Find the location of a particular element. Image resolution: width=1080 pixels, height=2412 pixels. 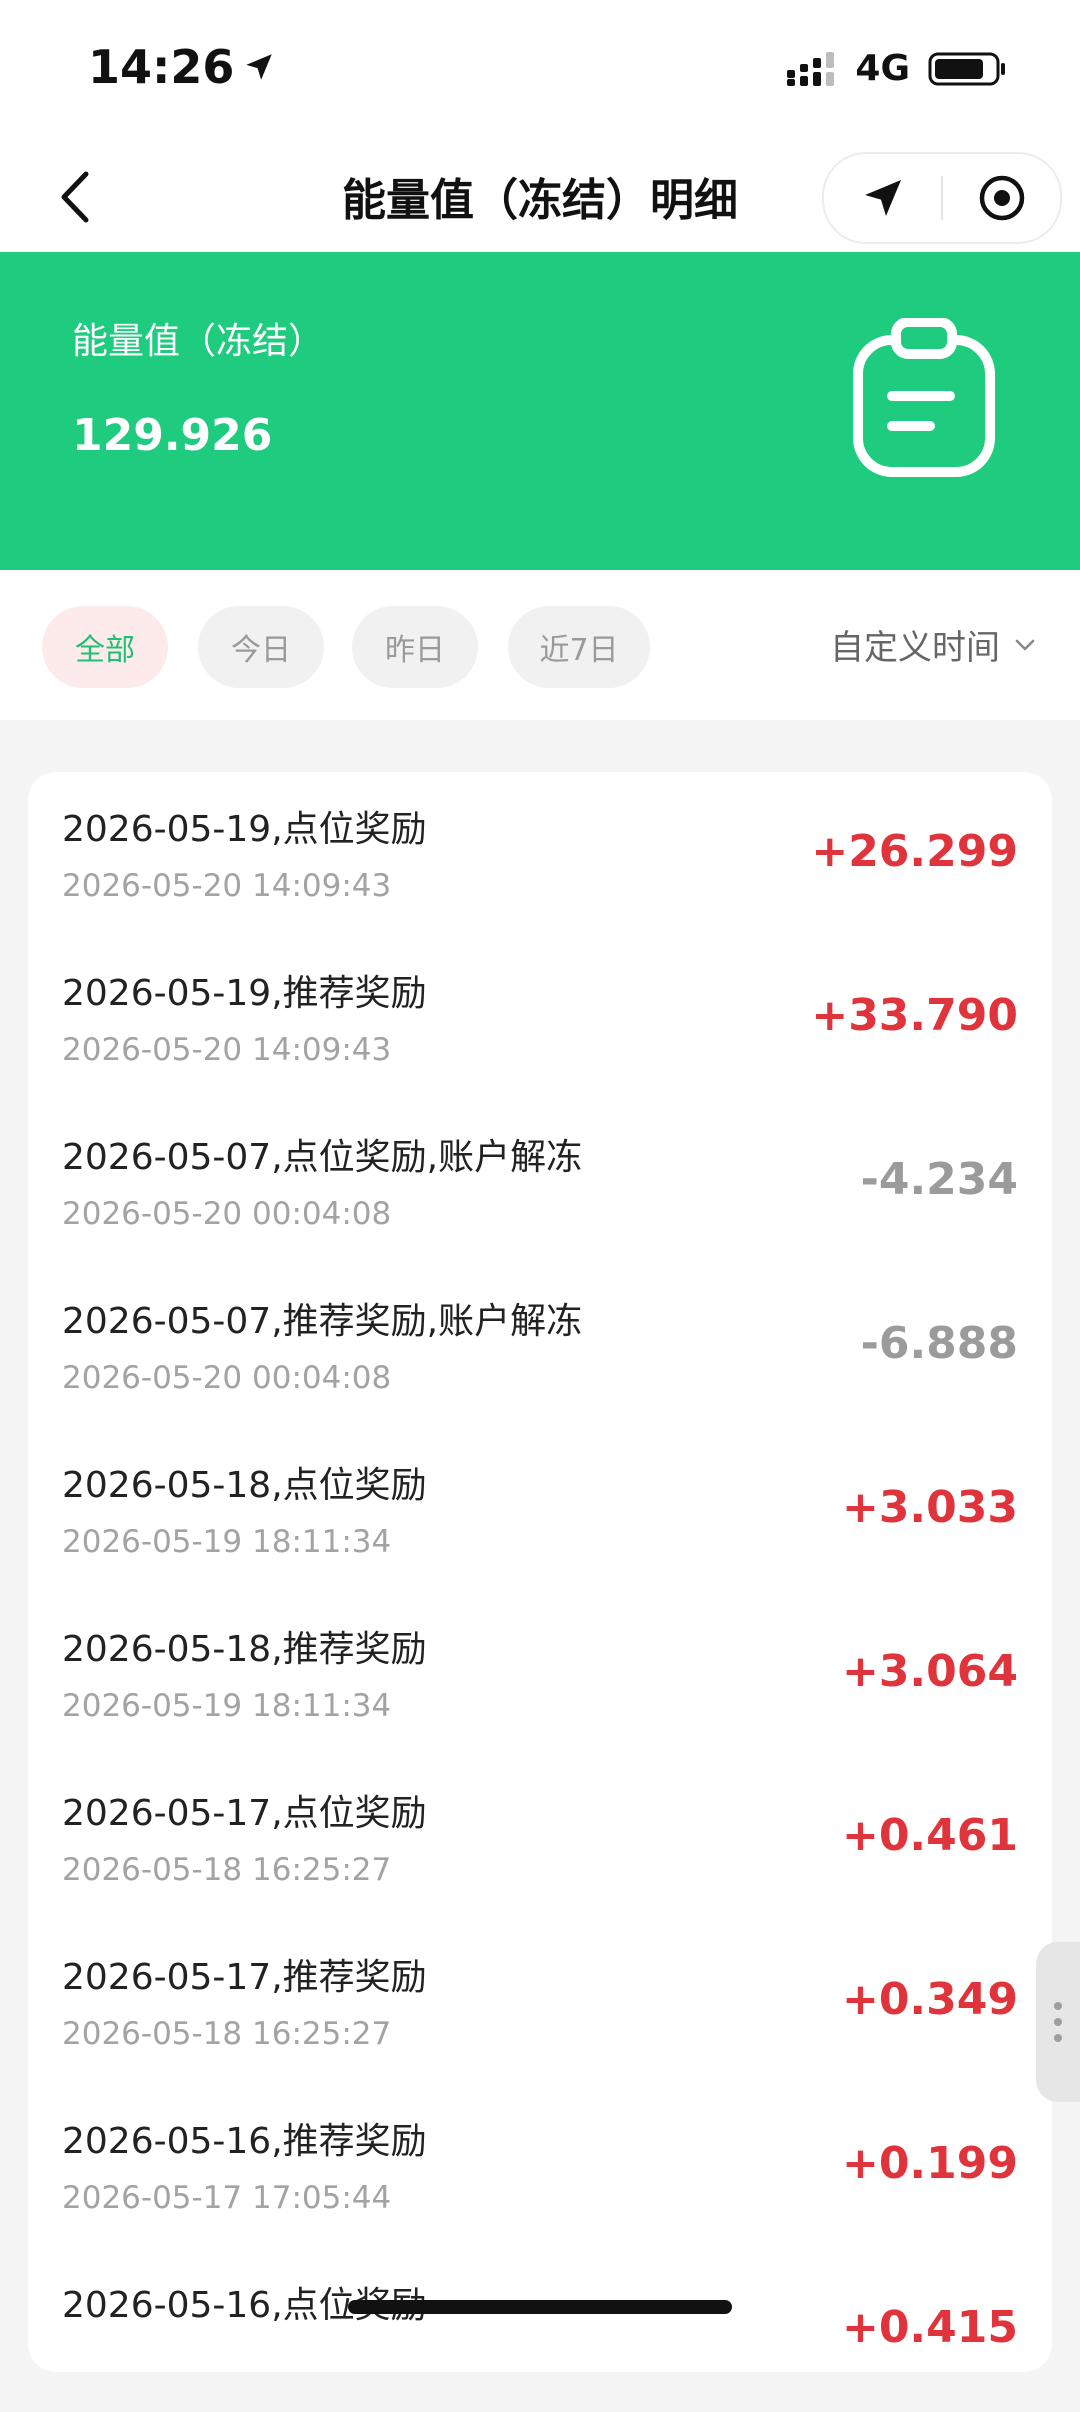

filter-chip-all: 全部 is located at coordinates (105, 647).